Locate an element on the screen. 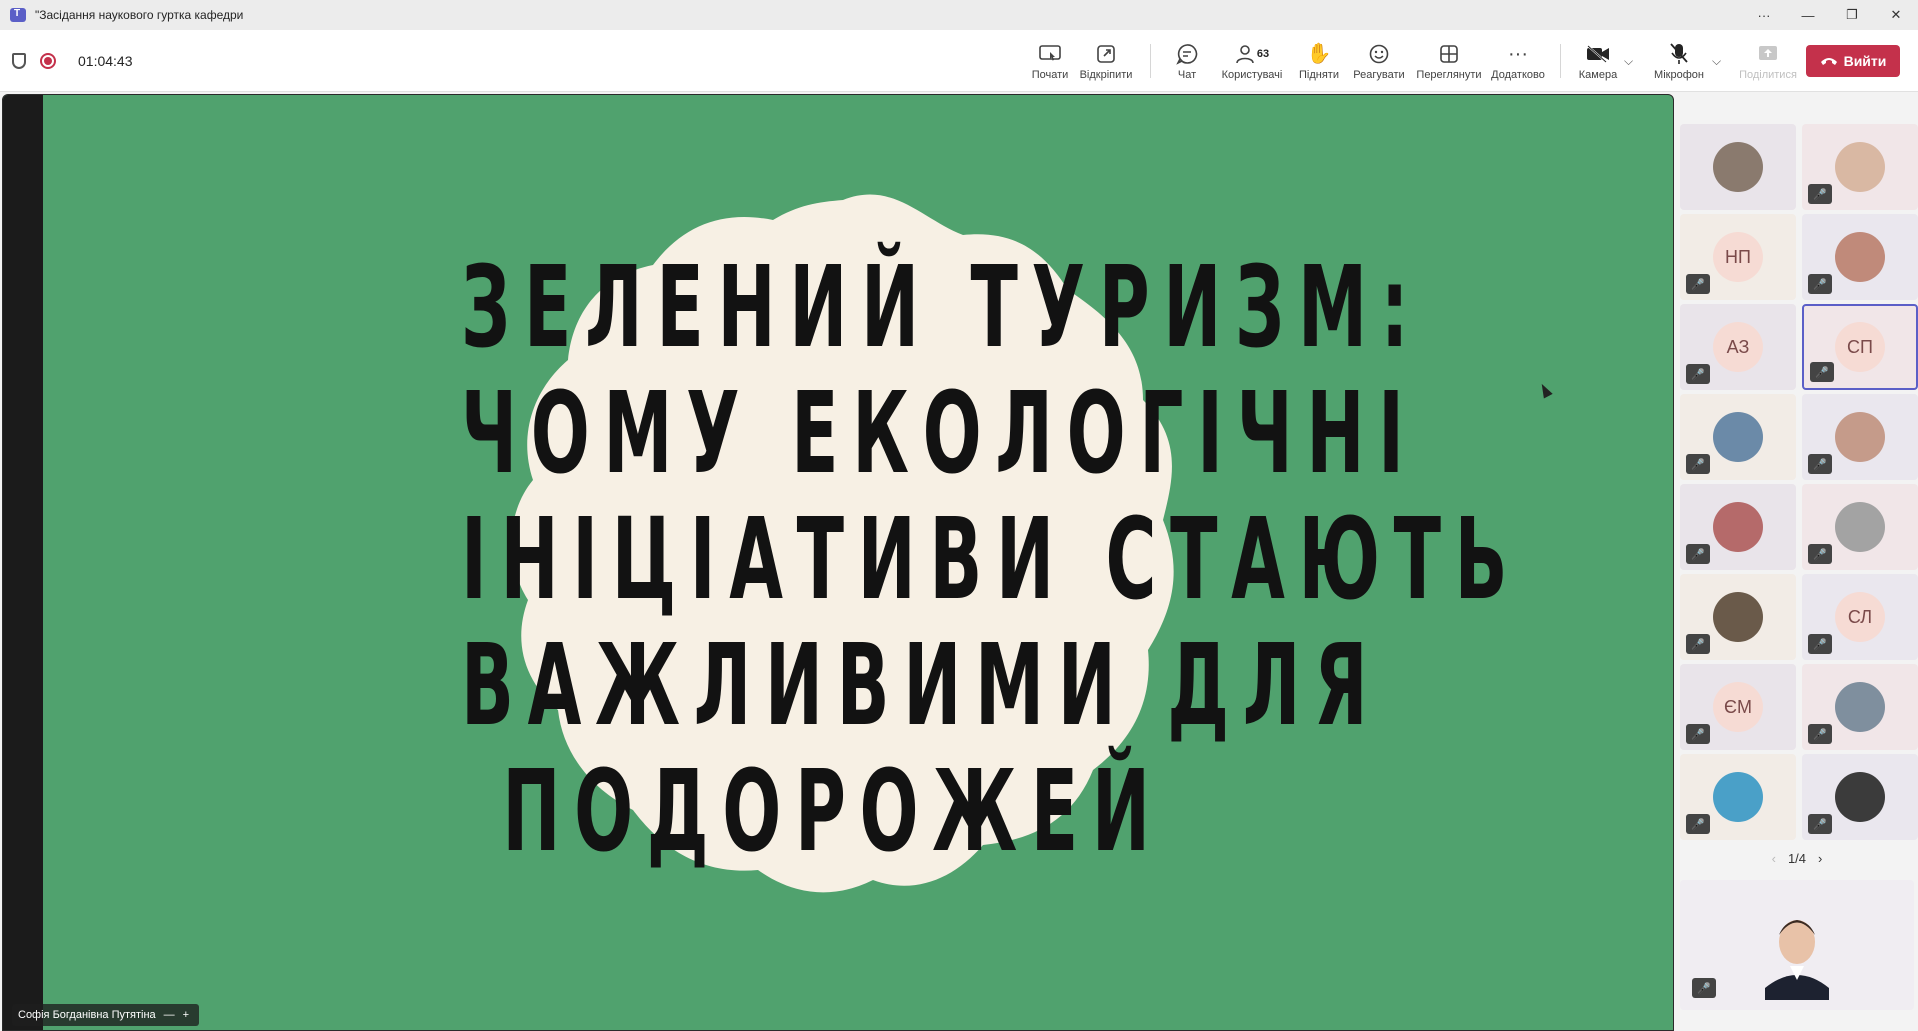 The width and height of the screenshot is (1918, 1031). participant-tile: НП 🎤 is located at coordinates (1738, 257).